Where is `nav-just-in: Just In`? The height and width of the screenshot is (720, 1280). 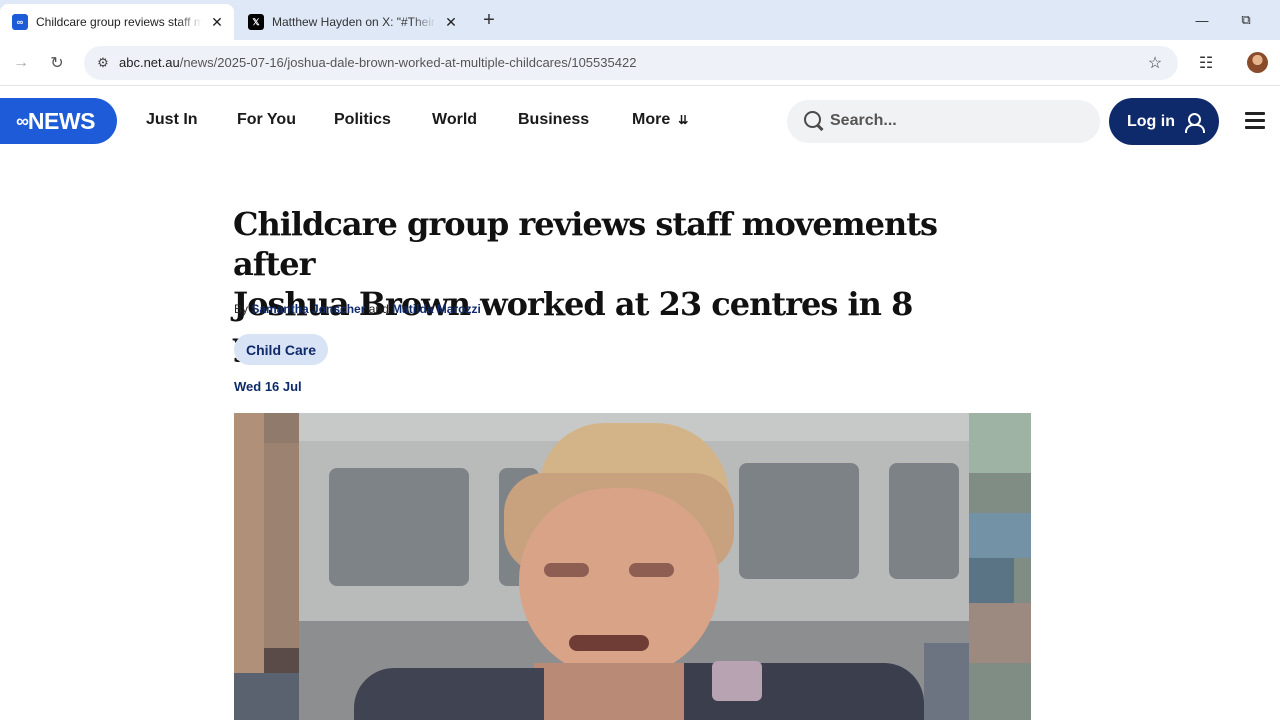
nav-just-in: Just In is located at coordinates (172, 120).